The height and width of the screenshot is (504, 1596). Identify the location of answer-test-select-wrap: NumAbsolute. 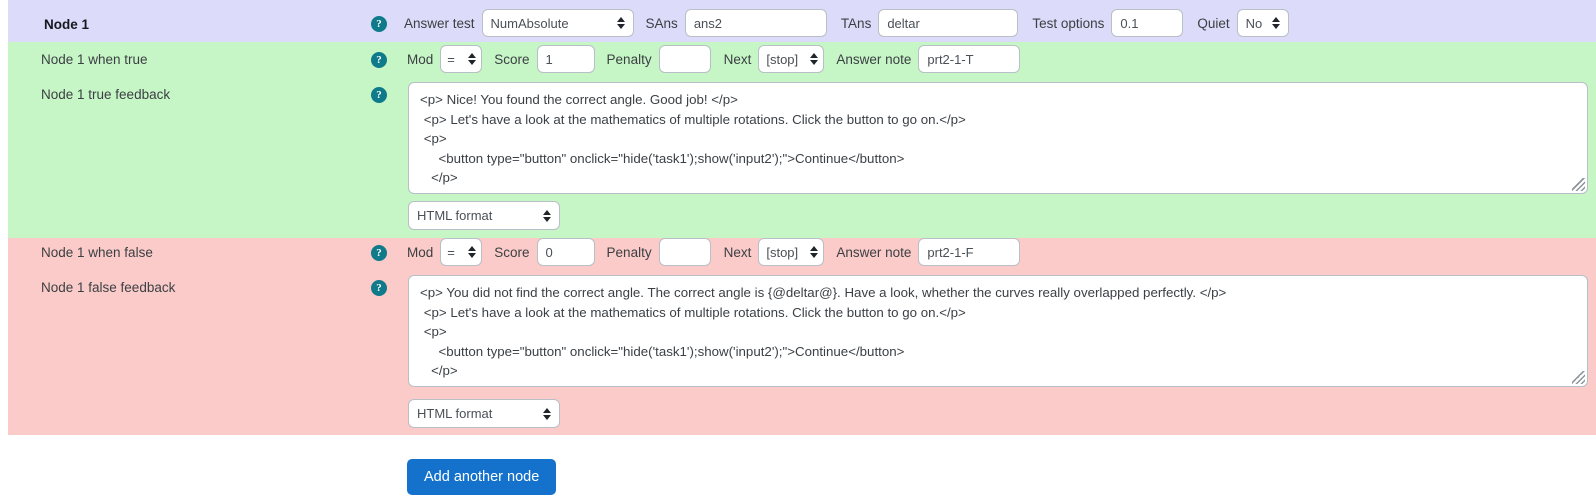
(557, 23).